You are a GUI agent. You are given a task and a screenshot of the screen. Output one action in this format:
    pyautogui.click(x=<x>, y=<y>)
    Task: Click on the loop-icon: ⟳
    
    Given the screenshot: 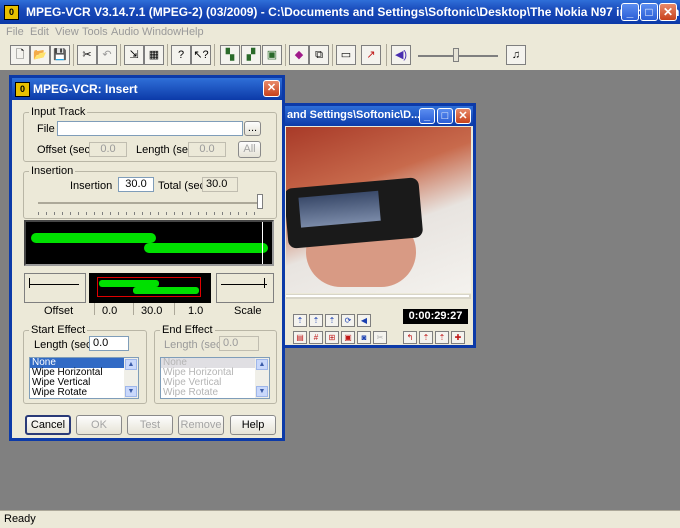 What is the action you would take?
    pyautogui.click(x=348, y=320)
    